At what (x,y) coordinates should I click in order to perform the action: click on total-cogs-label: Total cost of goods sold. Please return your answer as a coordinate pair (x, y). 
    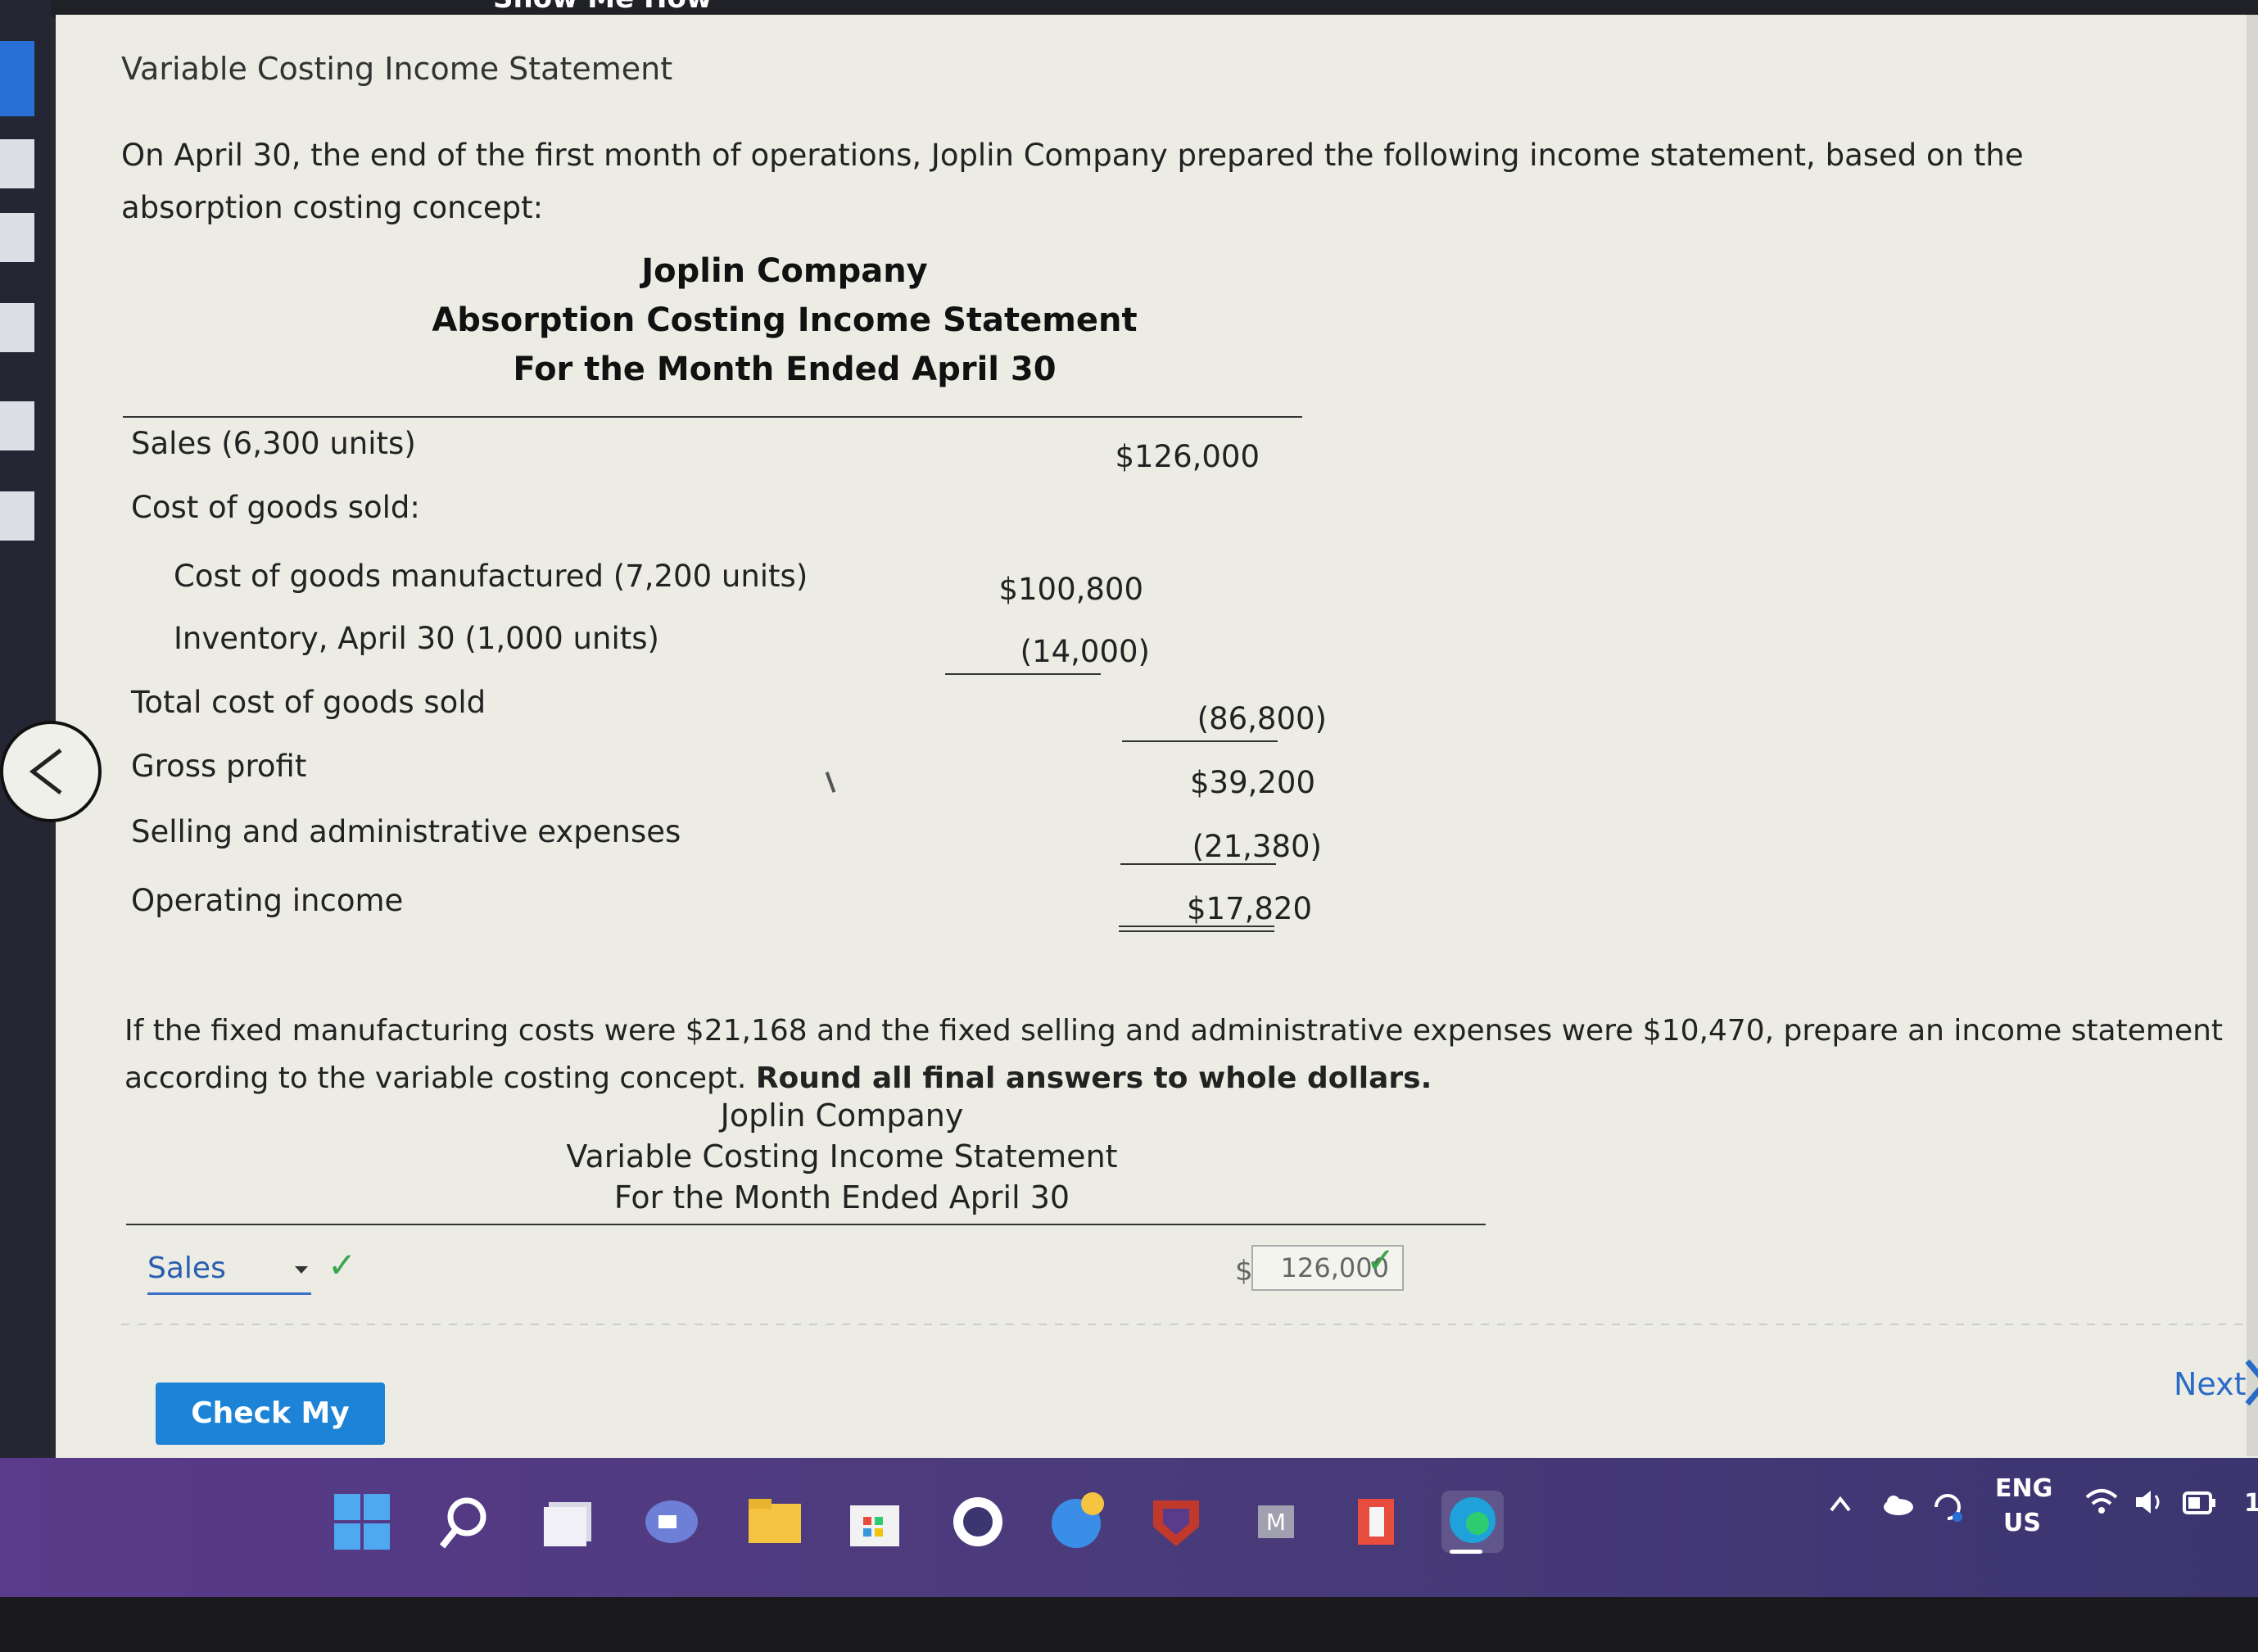
    Looking at the image, I should click on (308, 702).